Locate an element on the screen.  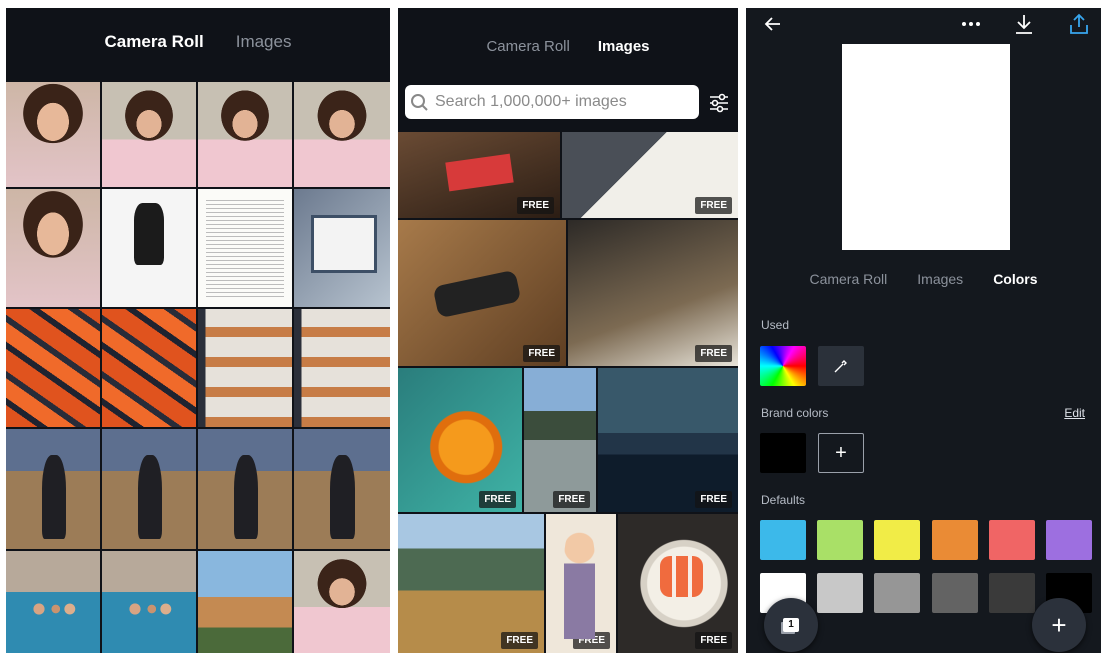
edit-brand-colors-link: Edit is located at coordinates (1074, 413).